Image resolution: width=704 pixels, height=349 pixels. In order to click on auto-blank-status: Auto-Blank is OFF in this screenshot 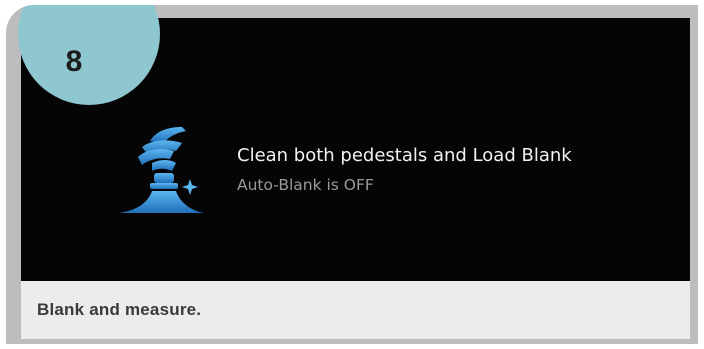, I will do `click(305, 185)`.